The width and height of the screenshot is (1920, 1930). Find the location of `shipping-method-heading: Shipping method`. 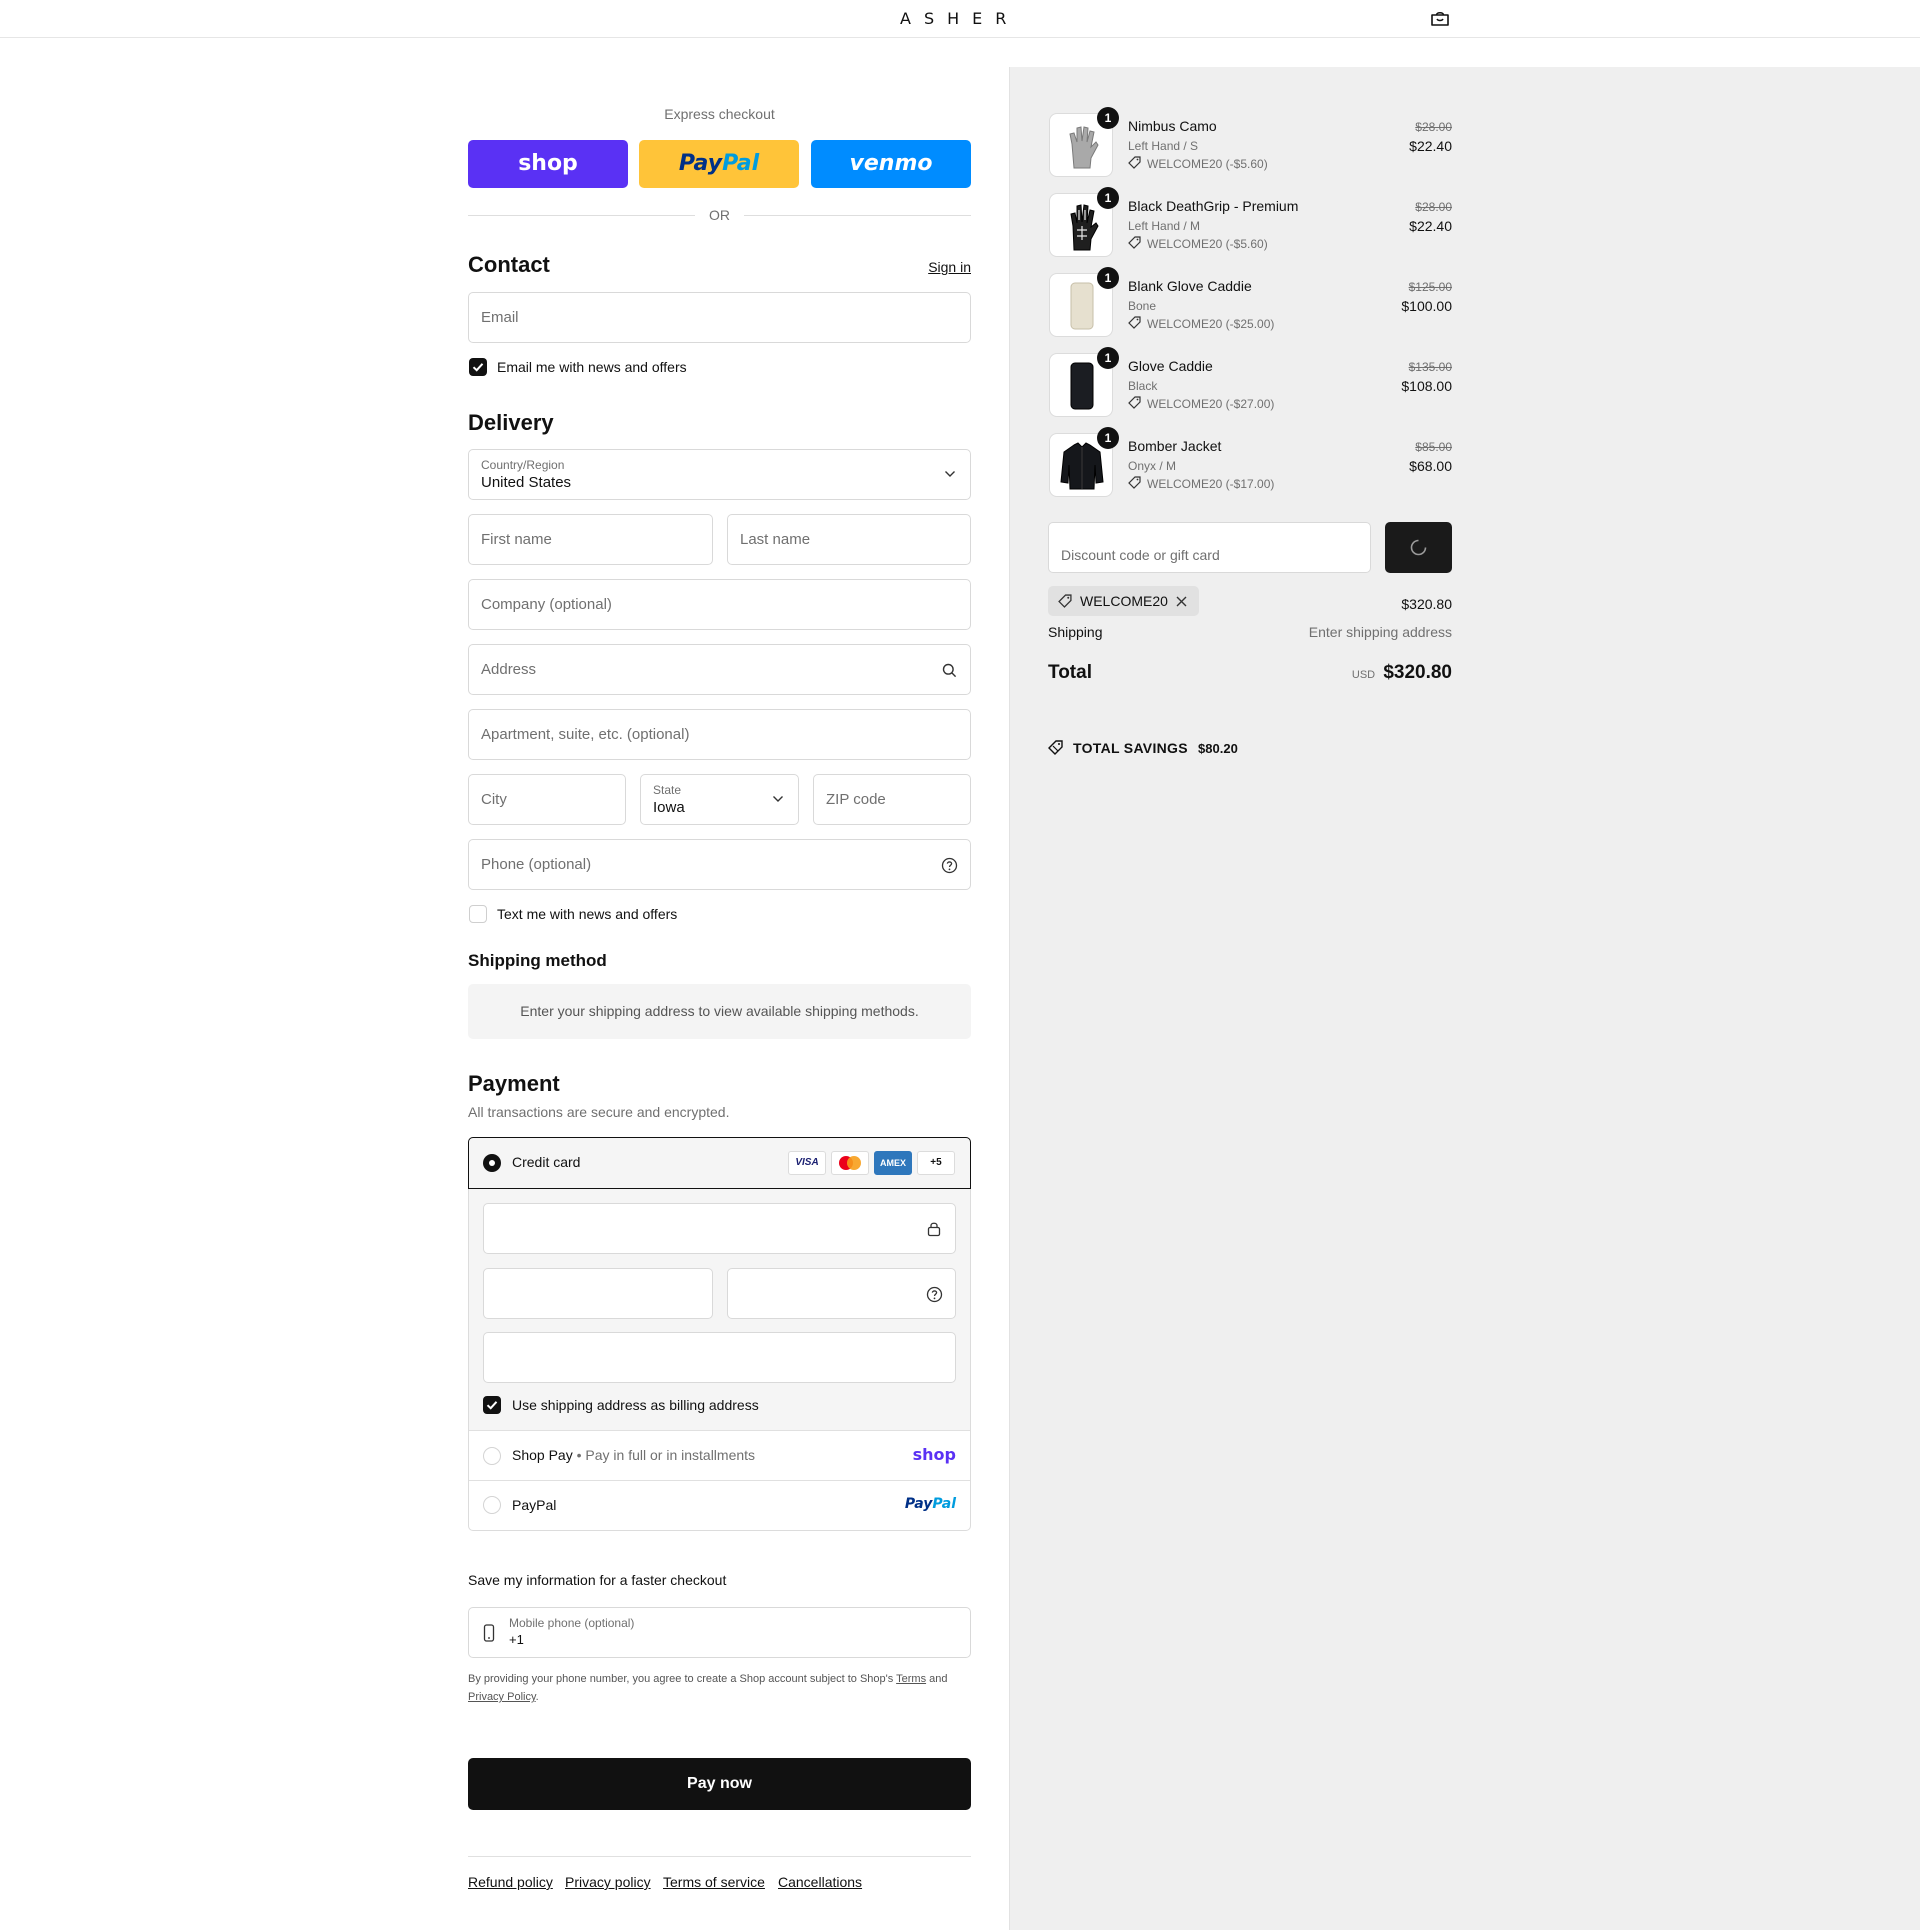

shipping-method-heading: Shipping method is located at coordinates (537, 960).